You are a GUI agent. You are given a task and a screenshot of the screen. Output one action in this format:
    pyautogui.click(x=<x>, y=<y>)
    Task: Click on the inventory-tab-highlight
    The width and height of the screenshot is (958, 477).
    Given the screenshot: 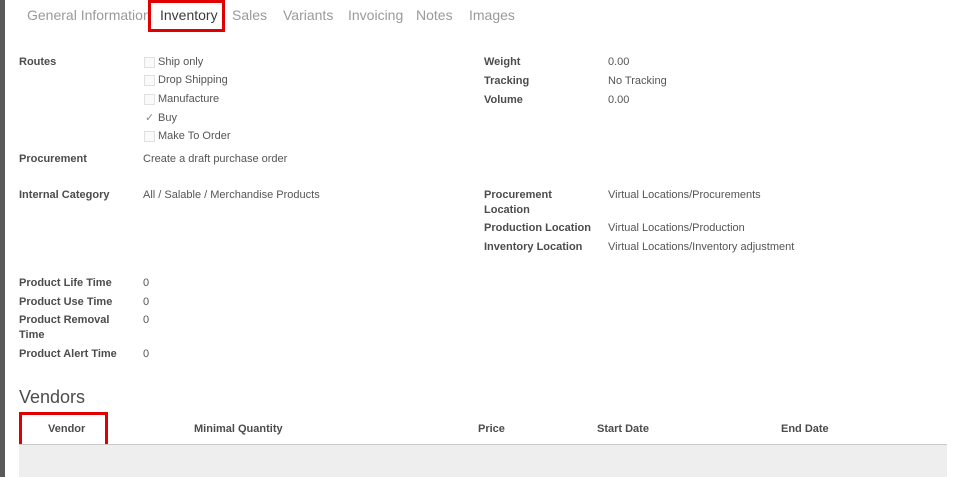 What is the action you would take?
    pyautogui.click(x=186, y=16)
    